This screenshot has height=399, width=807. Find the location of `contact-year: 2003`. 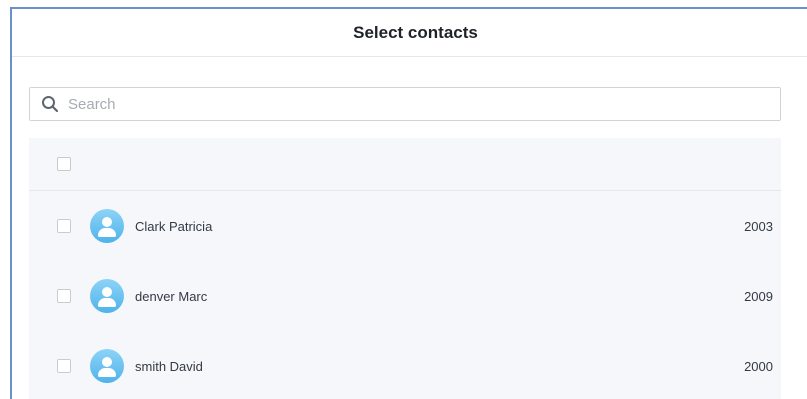

contact-year: 2003 is located at coordinates (758, 226).